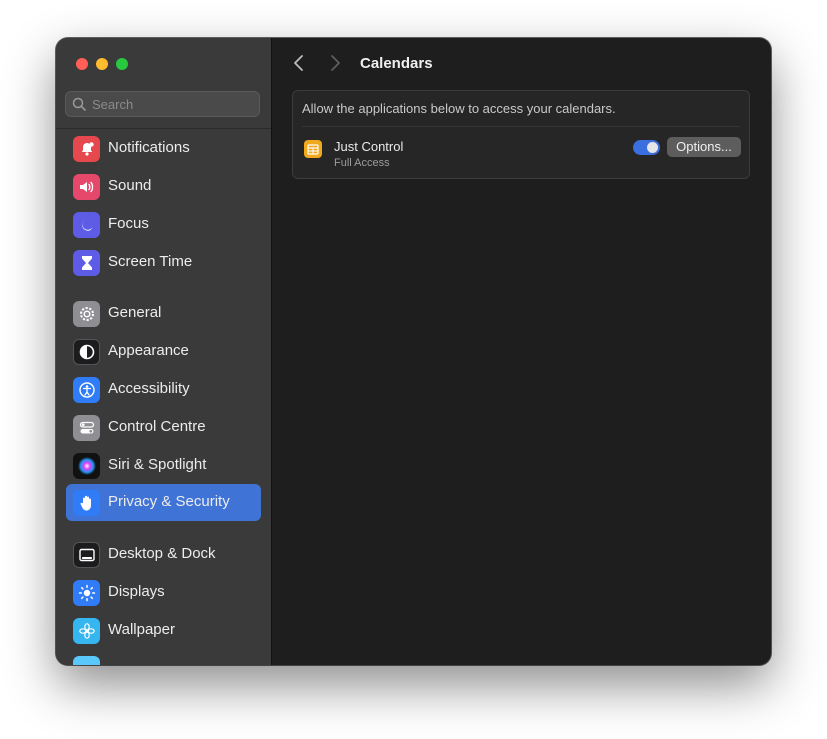 This screenshot has width=827, height=739. Describe the element at coordinates (335, 63) in the screenshot. I see `forward-button` at that location.